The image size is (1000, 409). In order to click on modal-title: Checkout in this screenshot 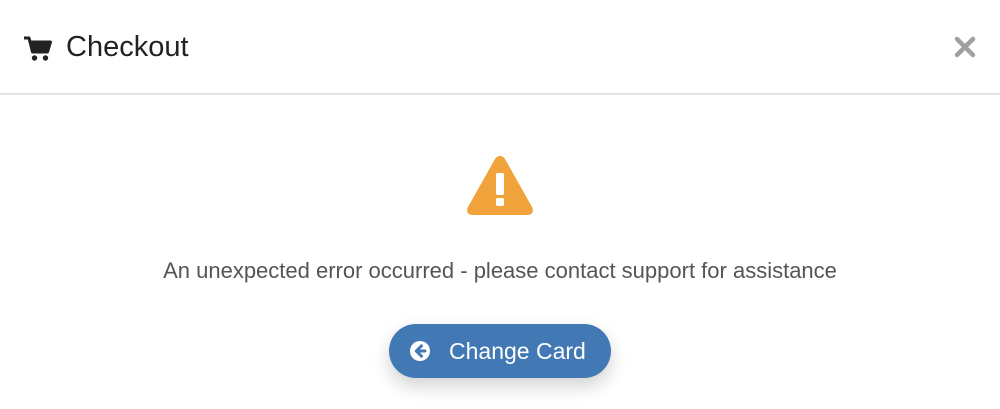, I will do `click(127, 47)`.